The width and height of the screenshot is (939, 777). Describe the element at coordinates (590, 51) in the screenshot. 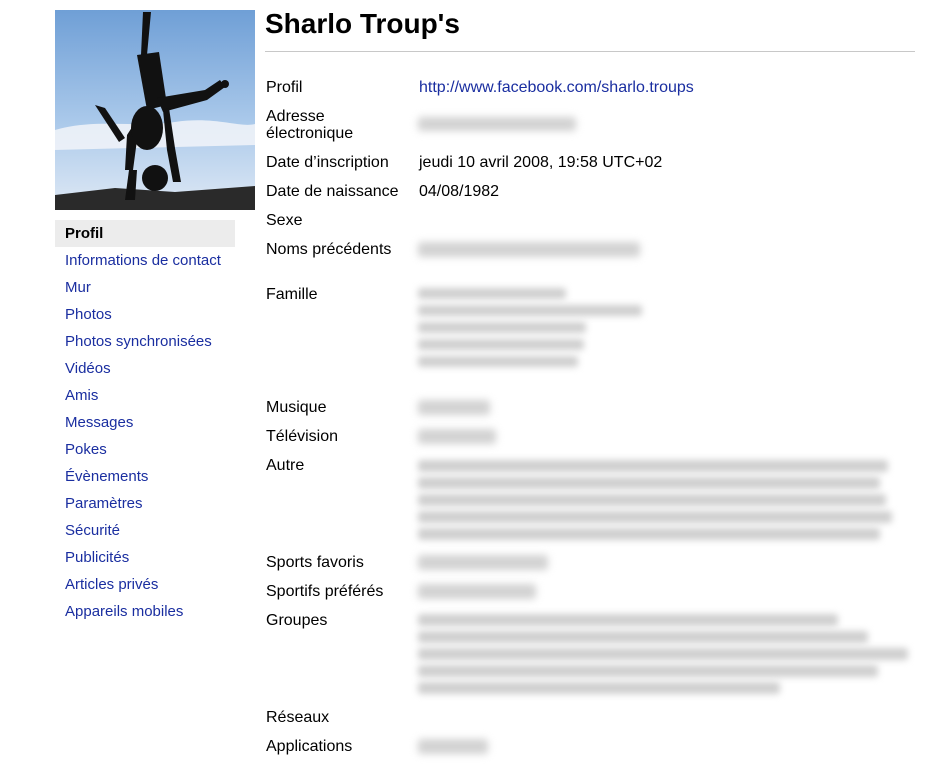

I see `title-divider` at that location.